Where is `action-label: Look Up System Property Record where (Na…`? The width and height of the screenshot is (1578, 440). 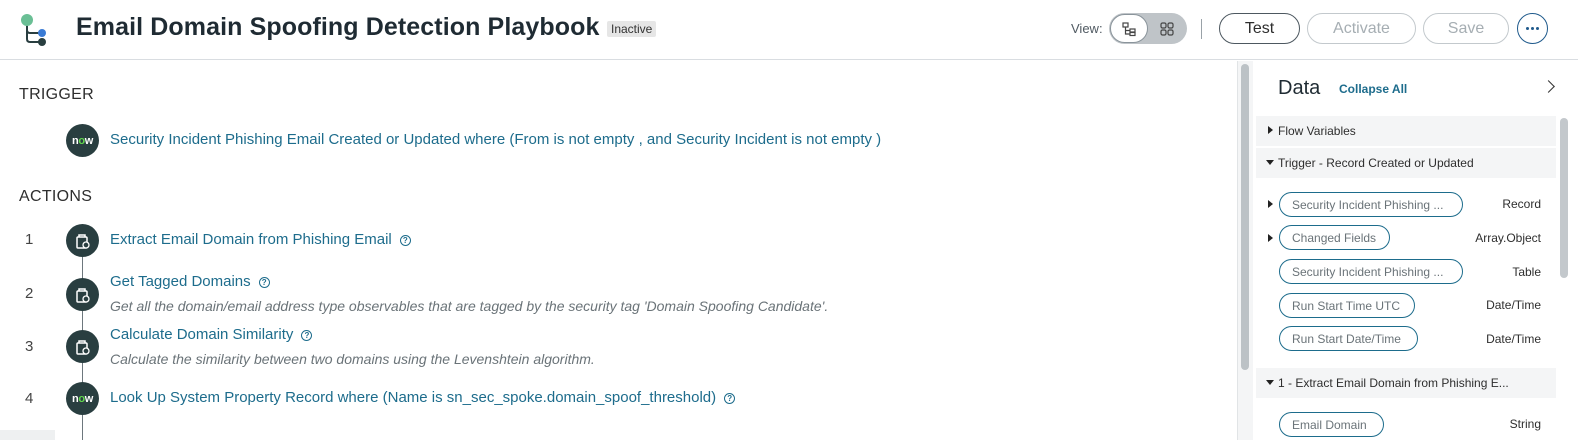 action-label: Look Up System Property Record where (Na… is located at coordinates (413, 397).